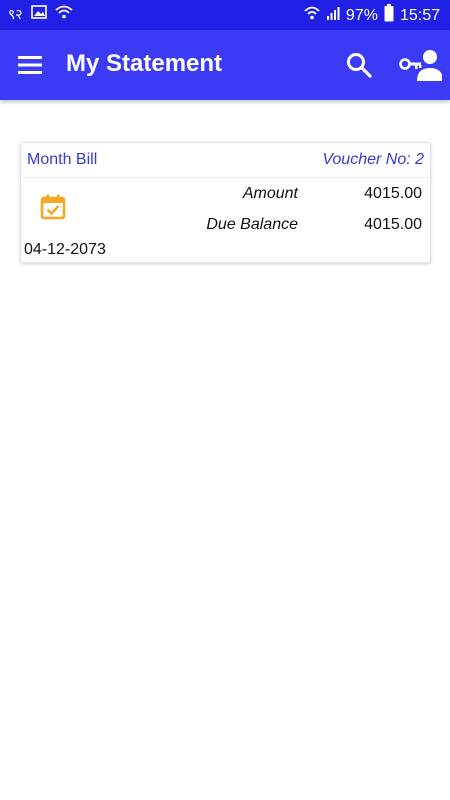 This screenshot has width=450, height=800. I want to click on statement-date: 04-12-2073, so click(65, 249).